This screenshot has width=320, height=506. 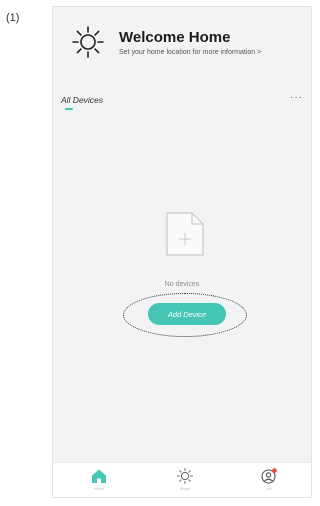 I want to click on nav-smart-label: Smart, so click(x=185, y=488).